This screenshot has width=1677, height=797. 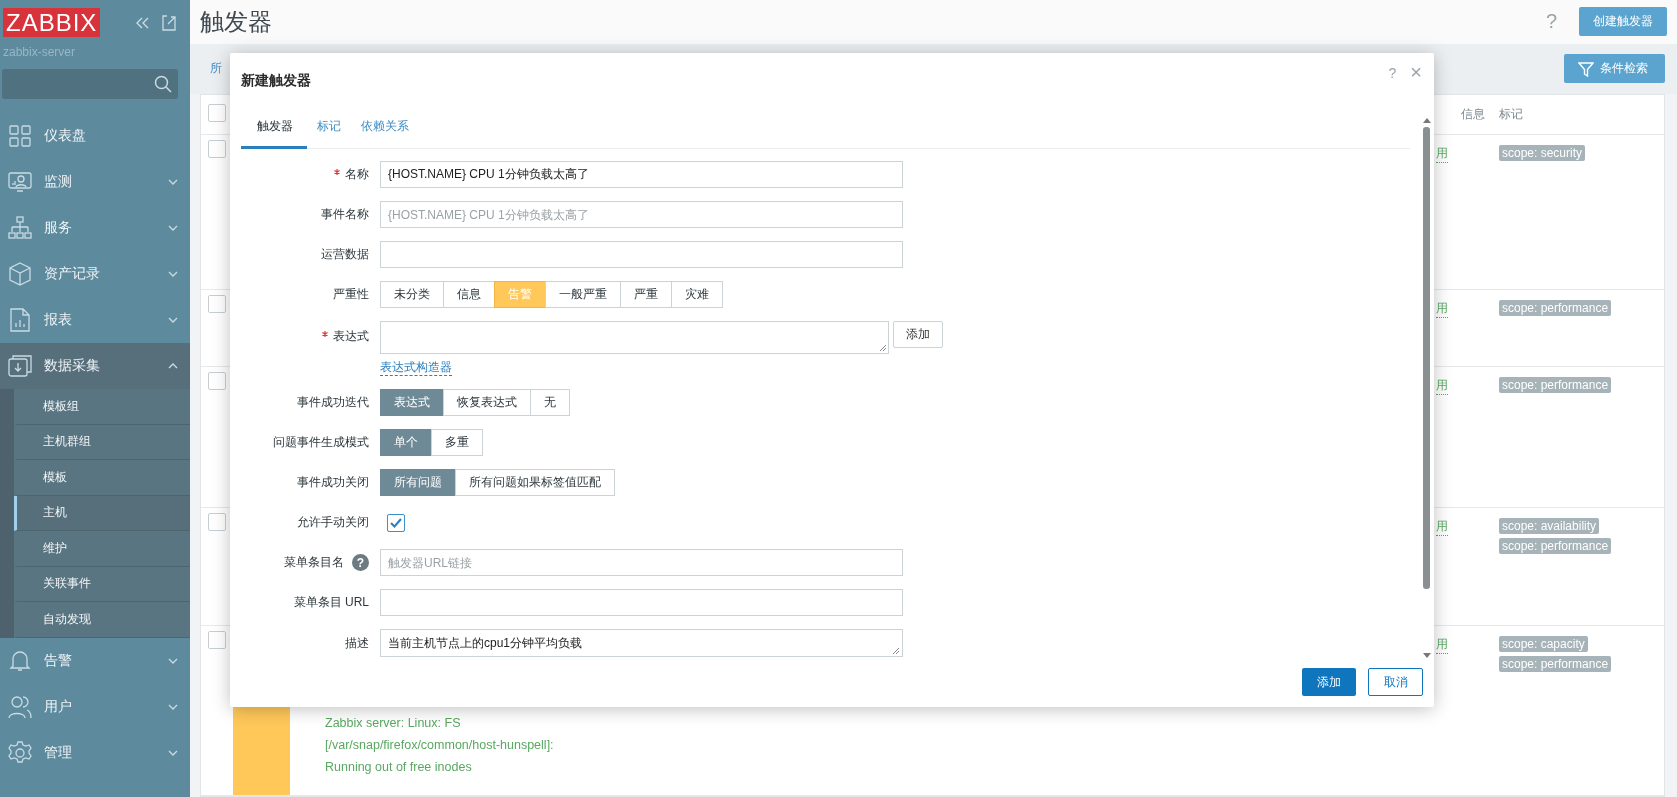 I want to click on nav-subitem: 模板组, so click(x=102, y=407).